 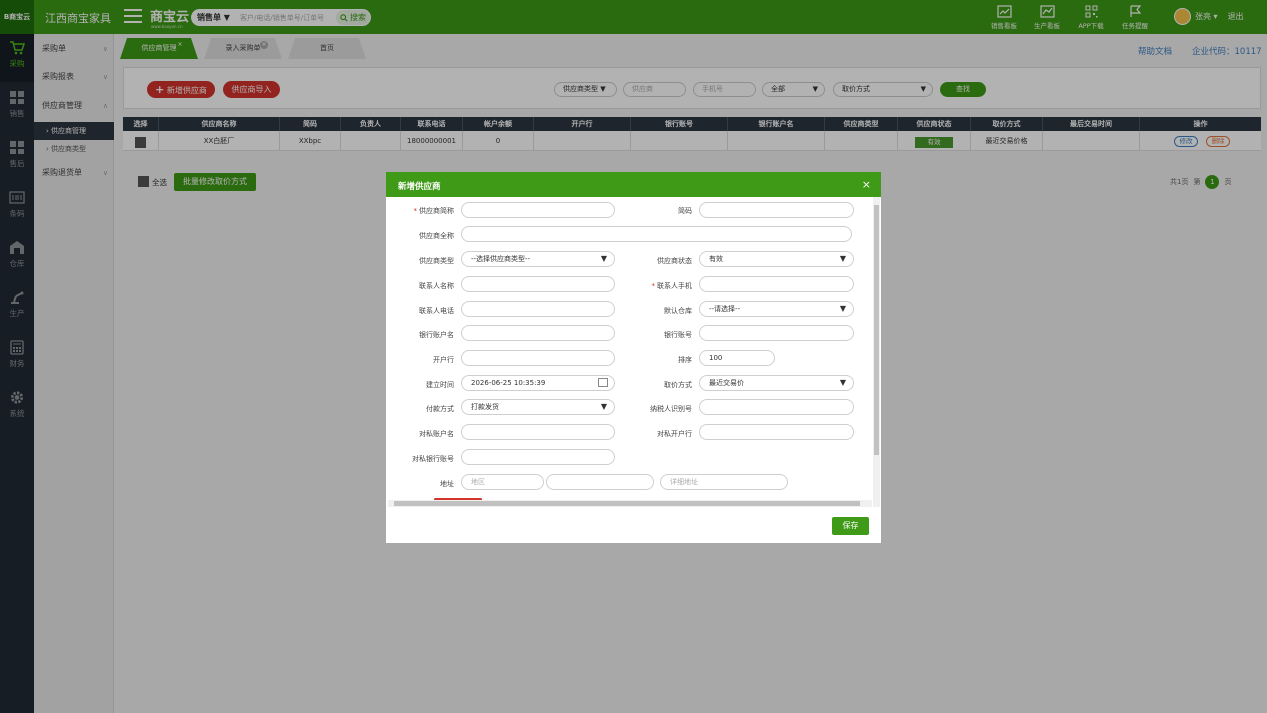 I want to click on region-input: 地区, so click(x=502, y=482).